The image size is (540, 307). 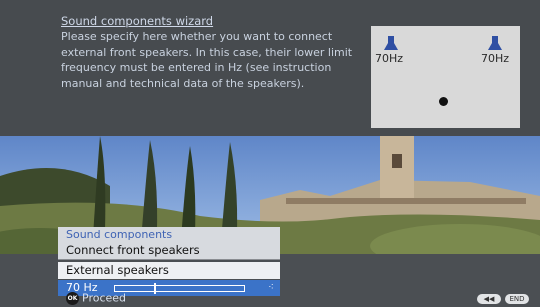 I want to click on speaker-diagram: 70Hz 70Hz, so click(x=445, y=77).